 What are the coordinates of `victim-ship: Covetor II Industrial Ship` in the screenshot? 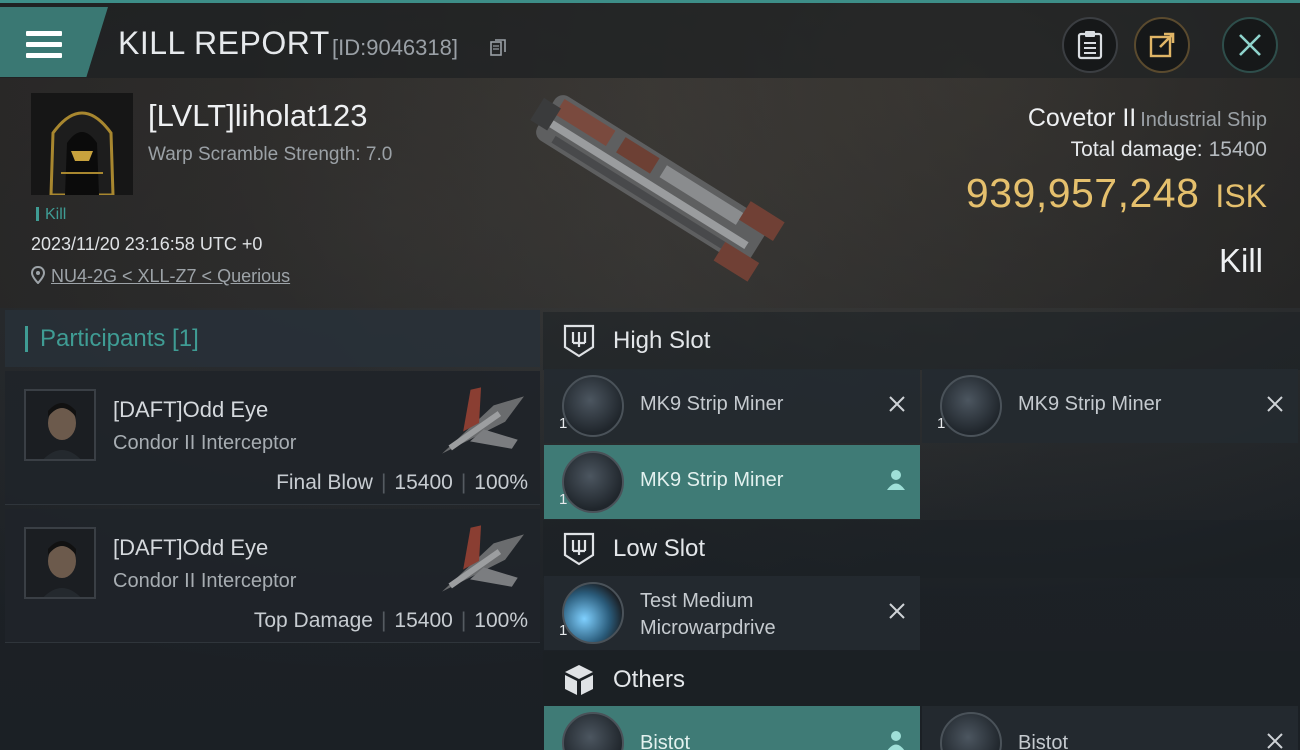 It's located at (1147, 118).